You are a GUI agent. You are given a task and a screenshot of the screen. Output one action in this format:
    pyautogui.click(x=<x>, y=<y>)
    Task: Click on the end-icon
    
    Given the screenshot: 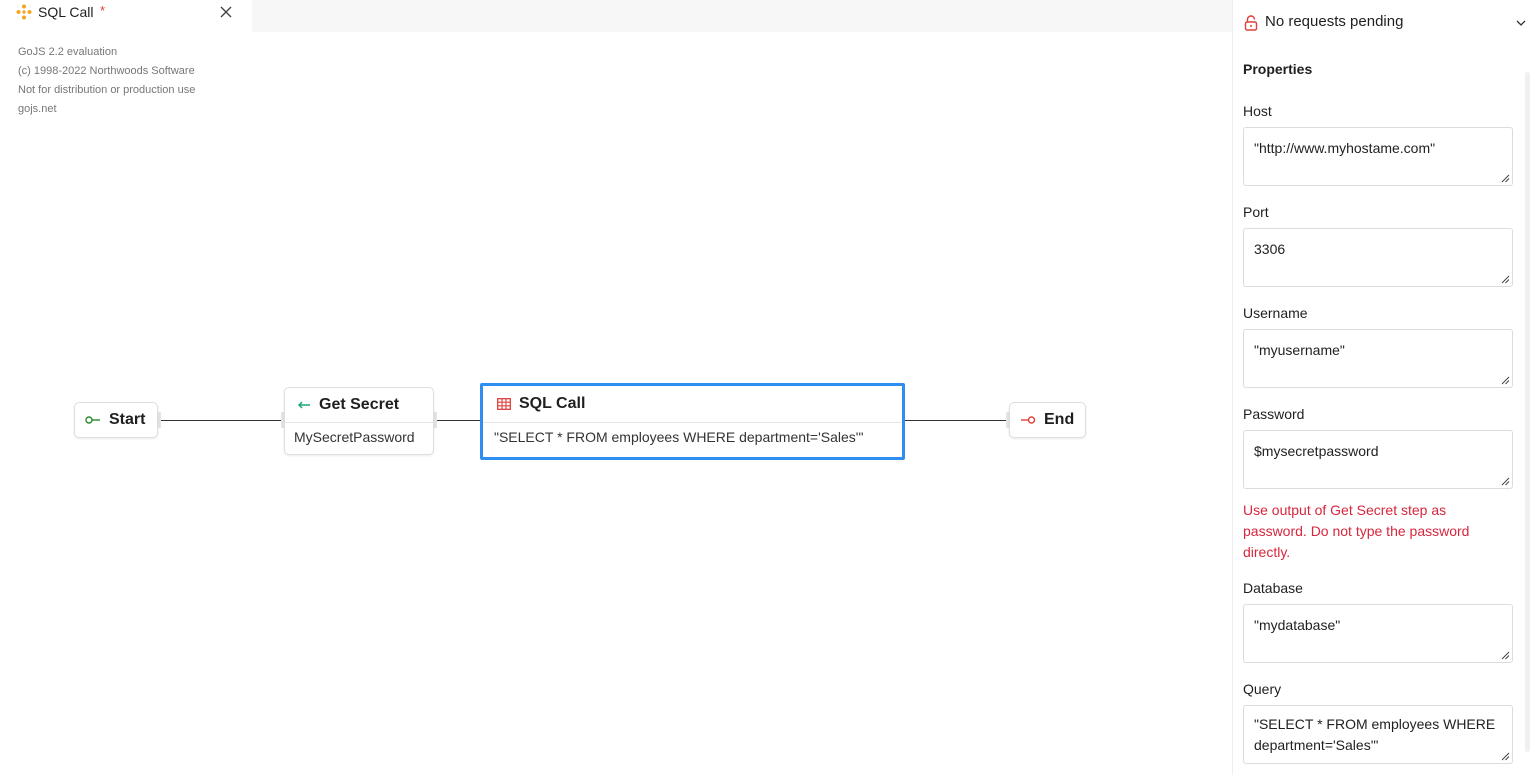 What is the action you would take?
    pyautogui.click(x=1028, y=420)
    